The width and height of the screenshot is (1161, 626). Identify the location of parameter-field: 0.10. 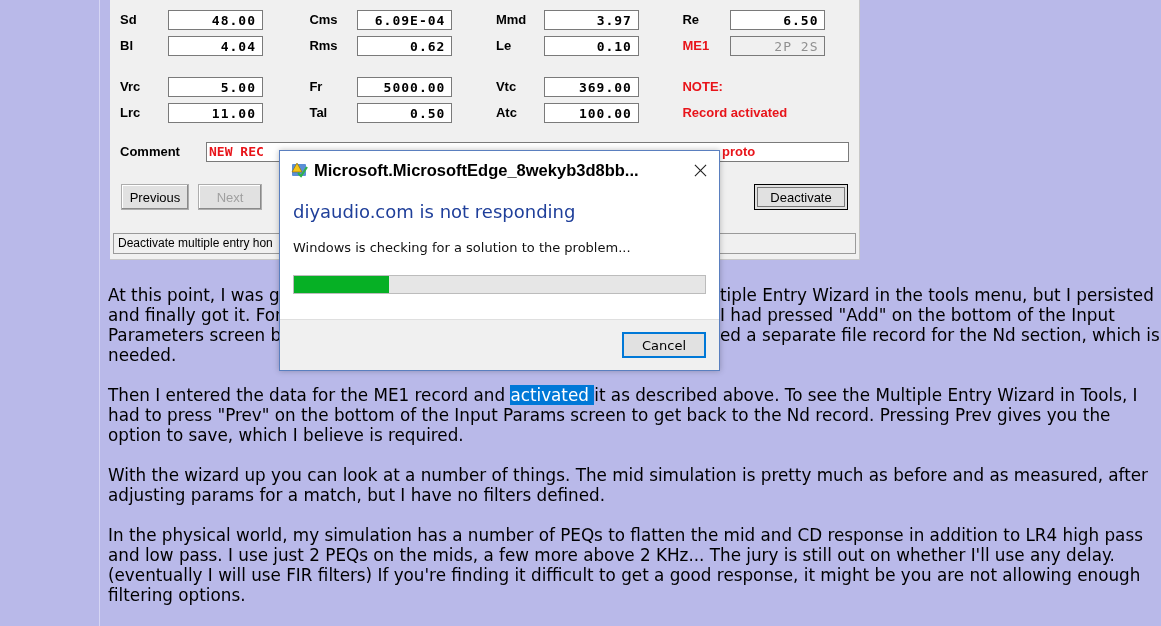
(591, 46).